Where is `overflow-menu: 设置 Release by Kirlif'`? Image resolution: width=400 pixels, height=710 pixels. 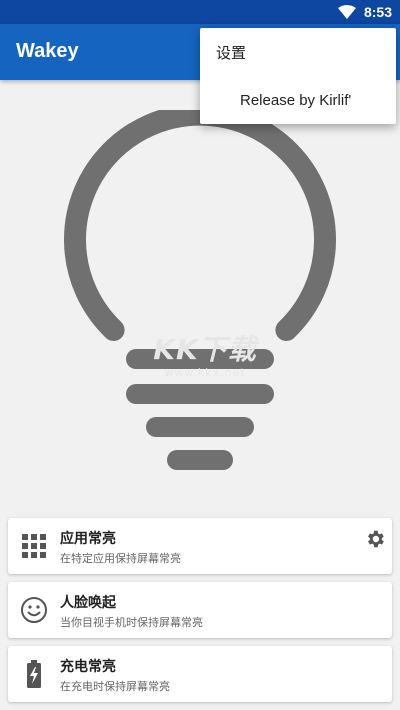
overflow-menu: 设置 Release by Kirlif' is located at coordinates (298, 76).